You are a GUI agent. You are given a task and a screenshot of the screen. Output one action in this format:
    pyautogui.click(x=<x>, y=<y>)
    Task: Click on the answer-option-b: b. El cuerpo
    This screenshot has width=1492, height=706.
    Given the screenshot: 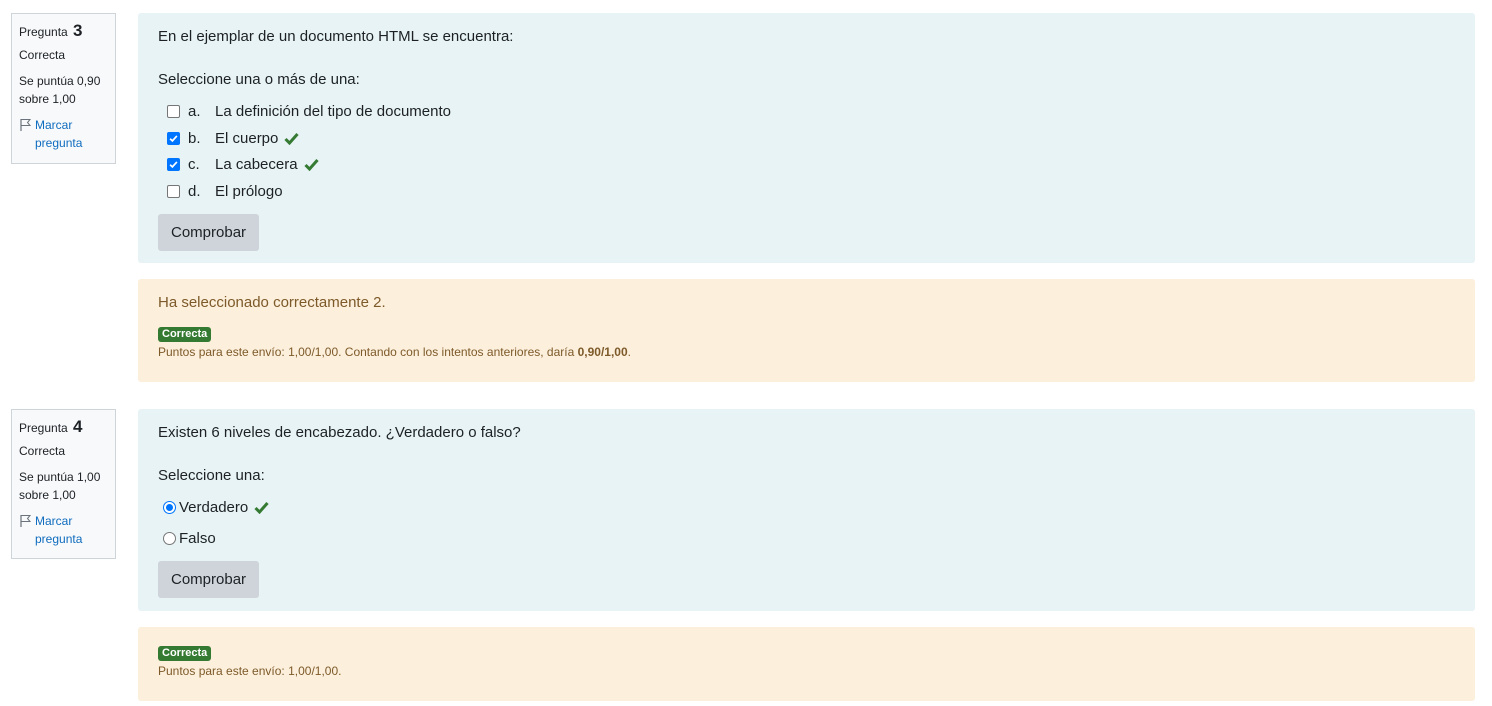 What is the action you would take?
    pyautogui.click(x=806, y=138)
    